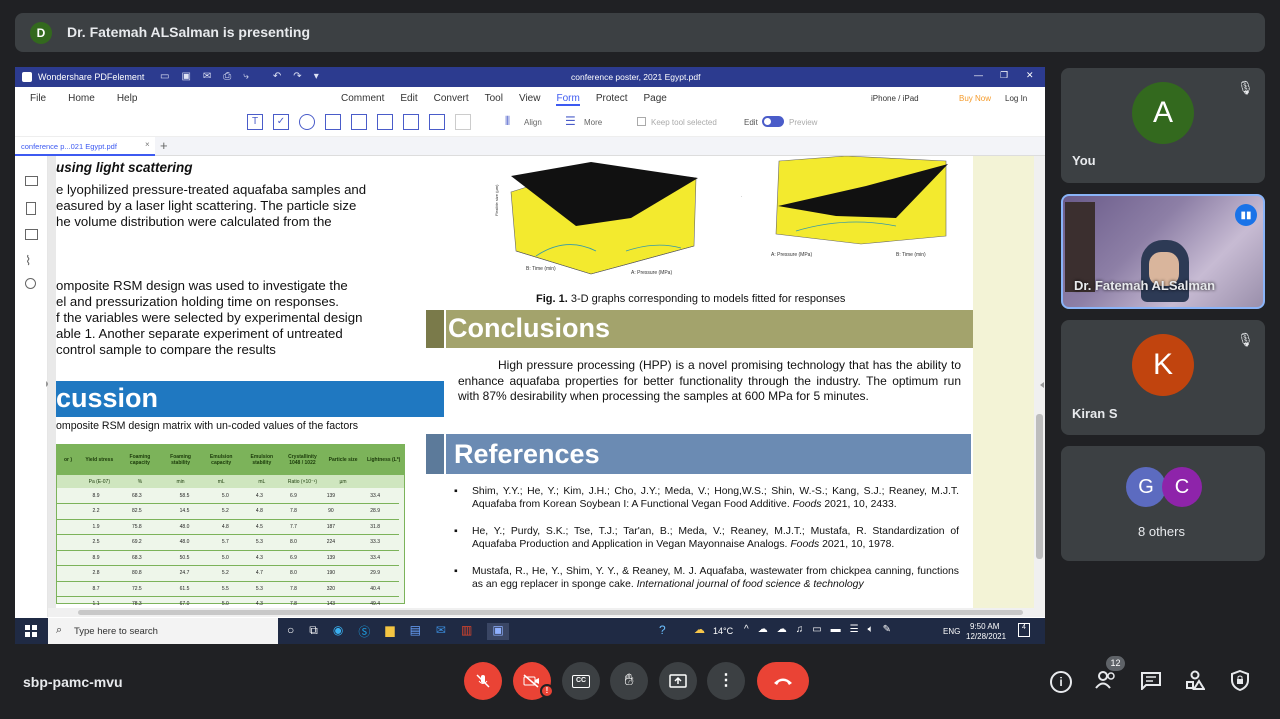 This screenshot has width=1280, height=719. What do you see at coordinates (359, 122) in the screenshot?
I see `list-box-icon` at bounding box center [359, 122].